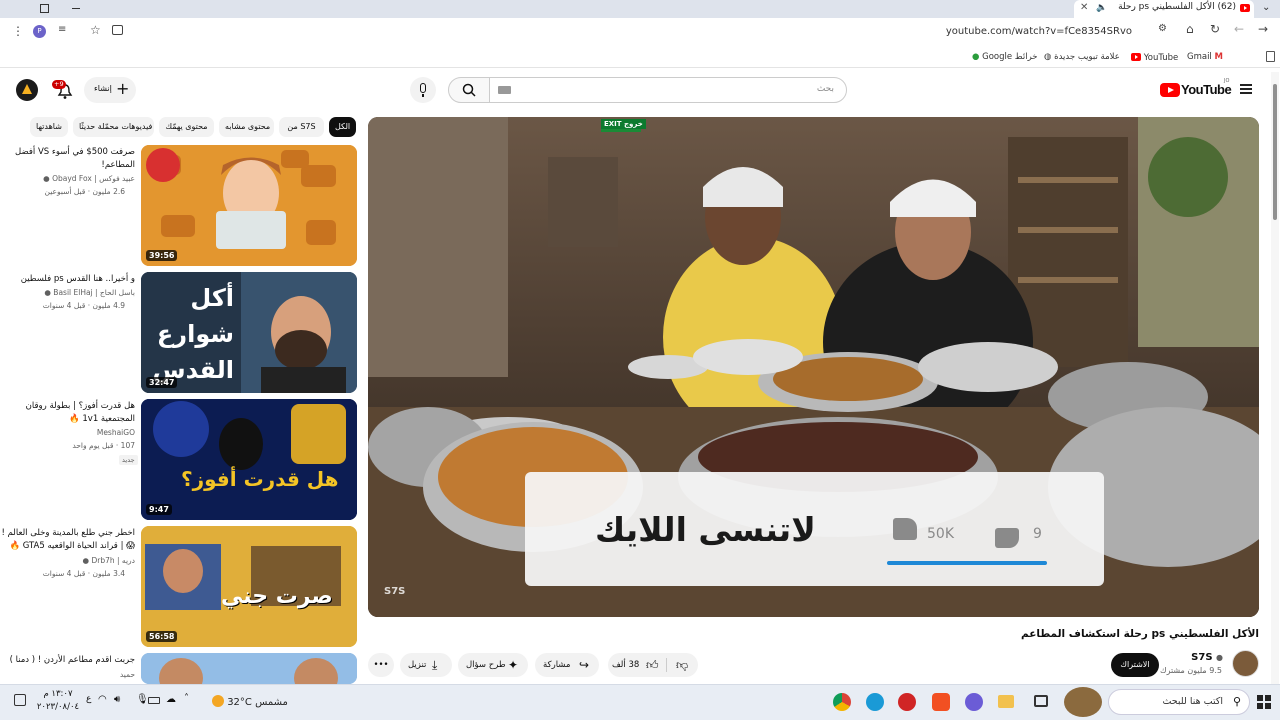 The image size is (1280, 720). What do you see at coordinates (637, 665) in the screenshot?
I see `like-button: 👍︎ 38 ألف` at bounding box center [637, 665].